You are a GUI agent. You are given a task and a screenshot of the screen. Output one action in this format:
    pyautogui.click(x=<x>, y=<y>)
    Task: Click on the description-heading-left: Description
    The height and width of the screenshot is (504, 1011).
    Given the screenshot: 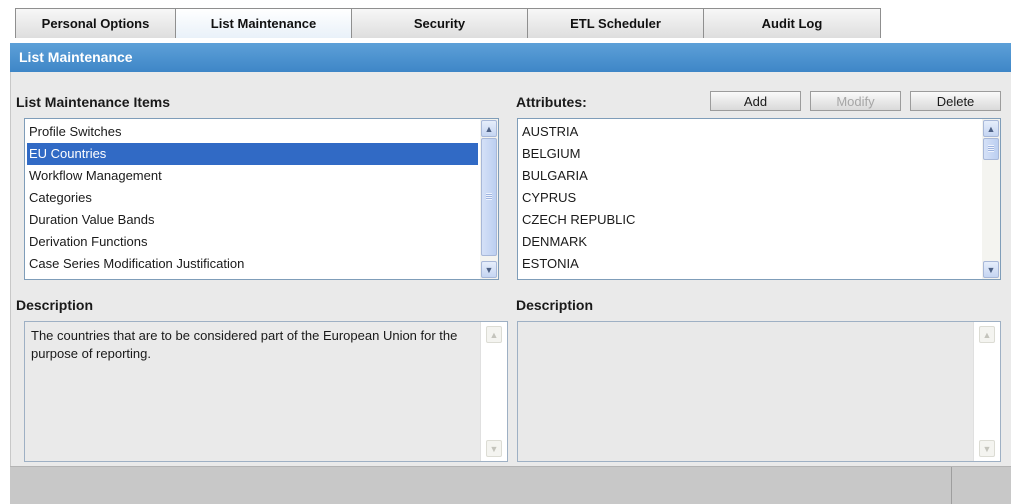 What is the action you would take?
    pyautogui.click(x=55, y=305)
    